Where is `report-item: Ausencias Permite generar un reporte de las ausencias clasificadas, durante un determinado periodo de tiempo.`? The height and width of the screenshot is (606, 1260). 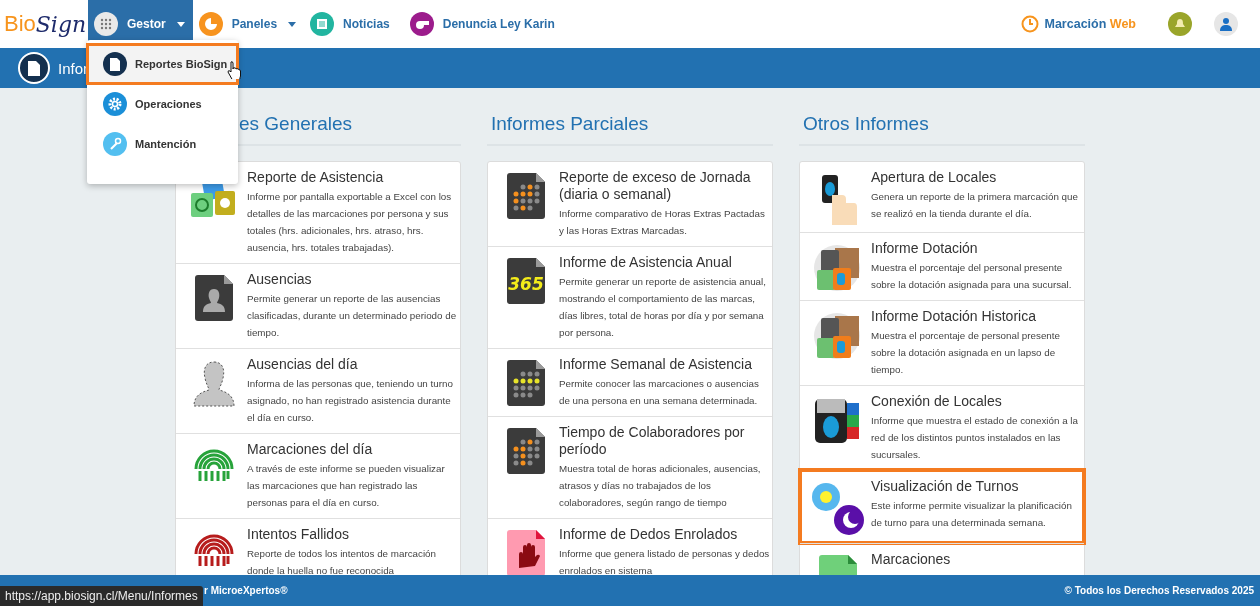
report-item: Ausencias Permite generar un reporte de las ausencias clasificadas, durante un determinado periodo de tiempo. is located at coordinates (318, 305).